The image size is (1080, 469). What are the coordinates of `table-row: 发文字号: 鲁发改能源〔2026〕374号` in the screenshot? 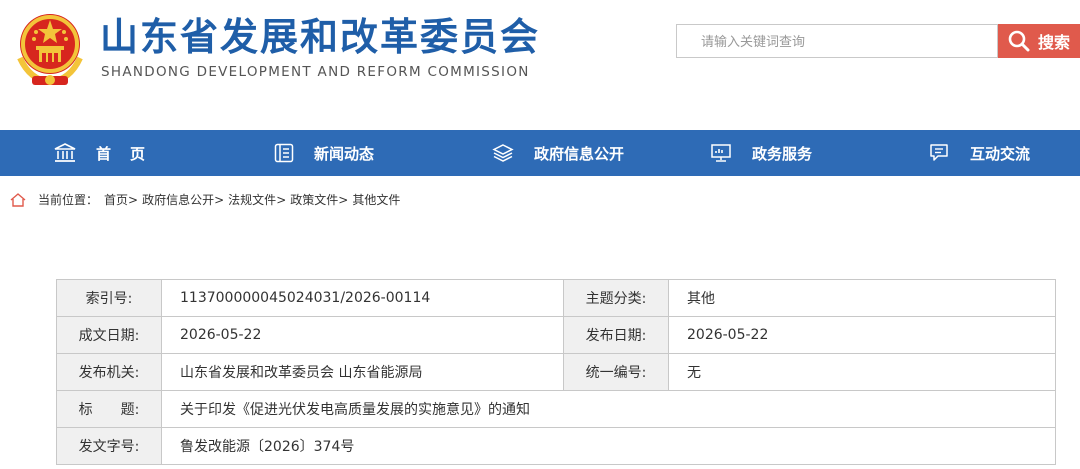 It's located at (556, 446).